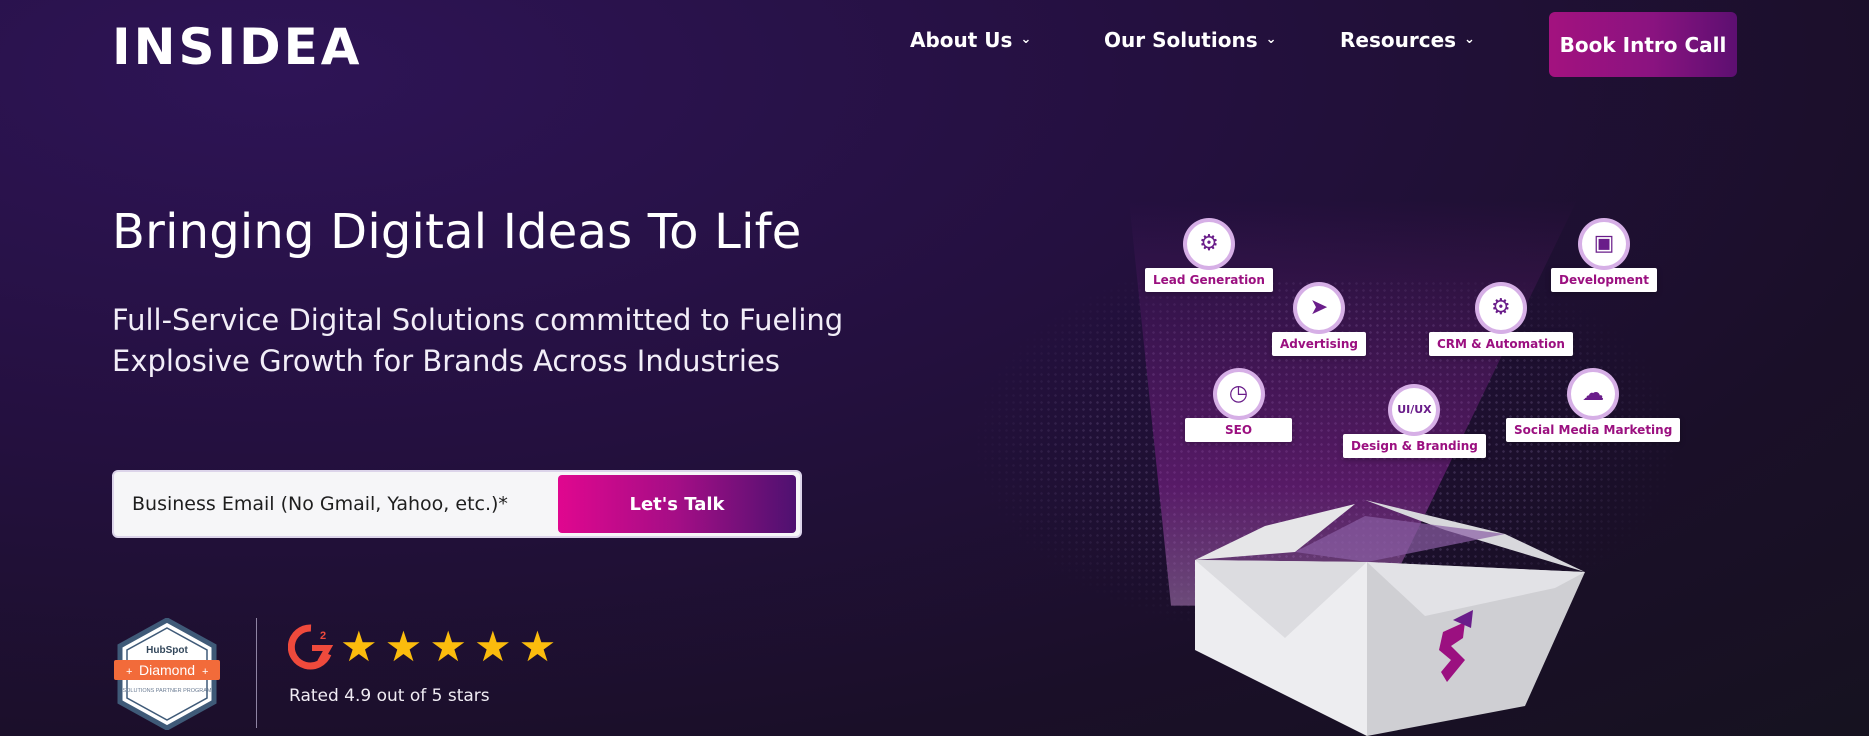  What do you see at coordinates (342, 504) in the screenshot?
I see `business-email-input` at bounding box center [342, 504].